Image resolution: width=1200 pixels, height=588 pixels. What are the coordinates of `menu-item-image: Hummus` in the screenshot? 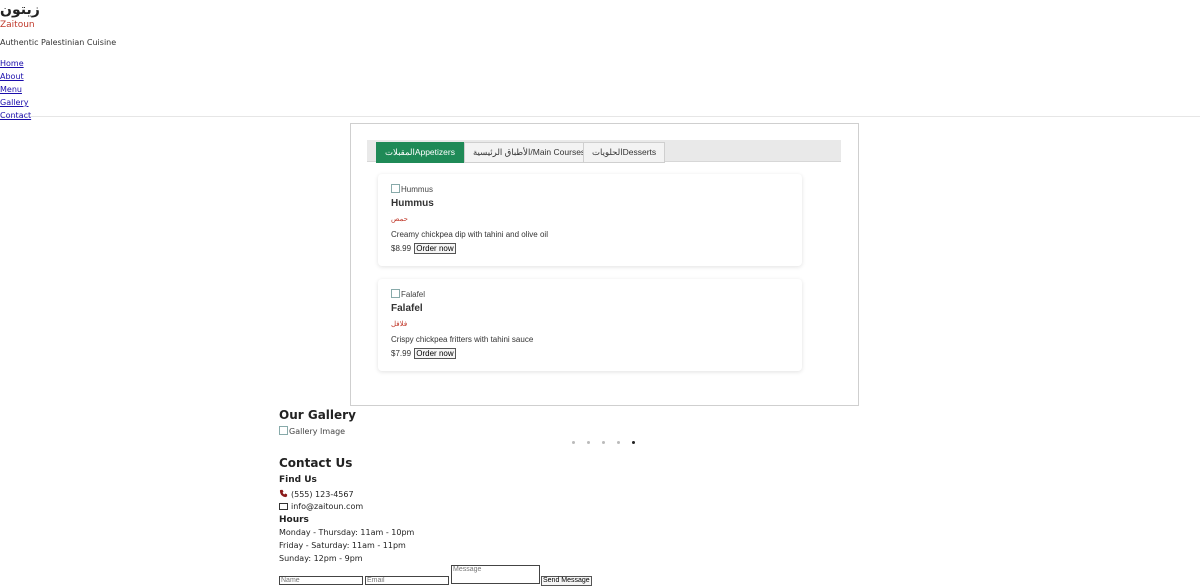 It's located at (412, 189).